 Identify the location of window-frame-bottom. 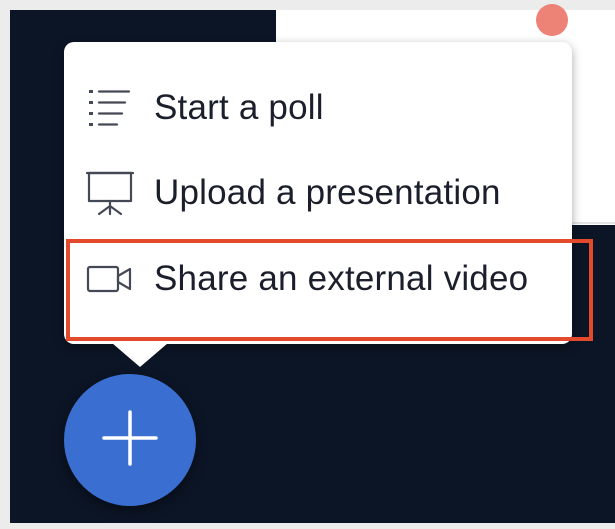
(307, 526).